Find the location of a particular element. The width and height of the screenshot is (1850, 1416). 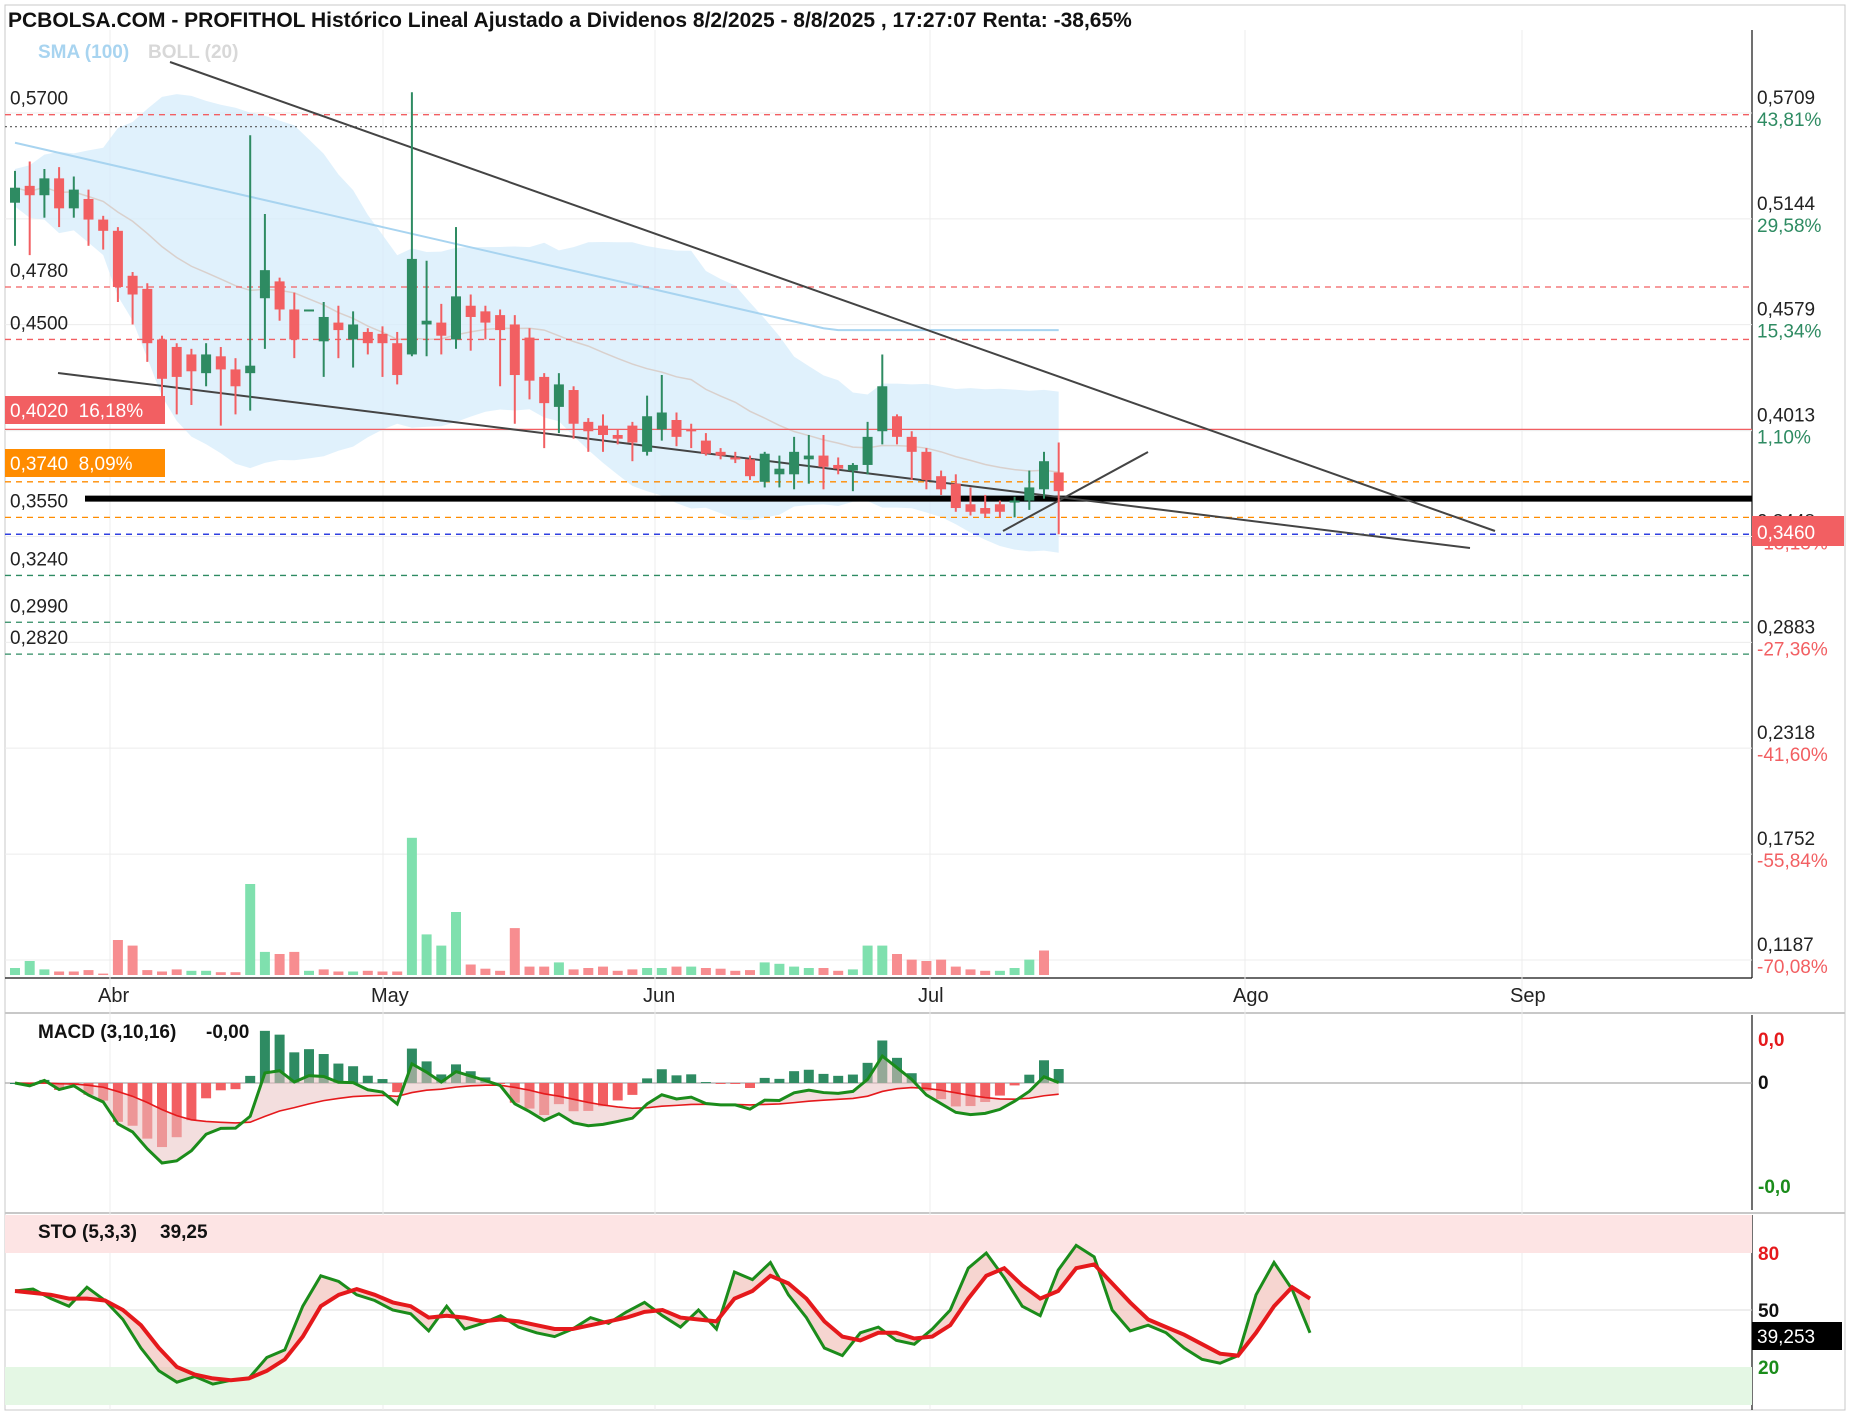

x-axis-month-label: Jun is located at coordinates (659, 996).